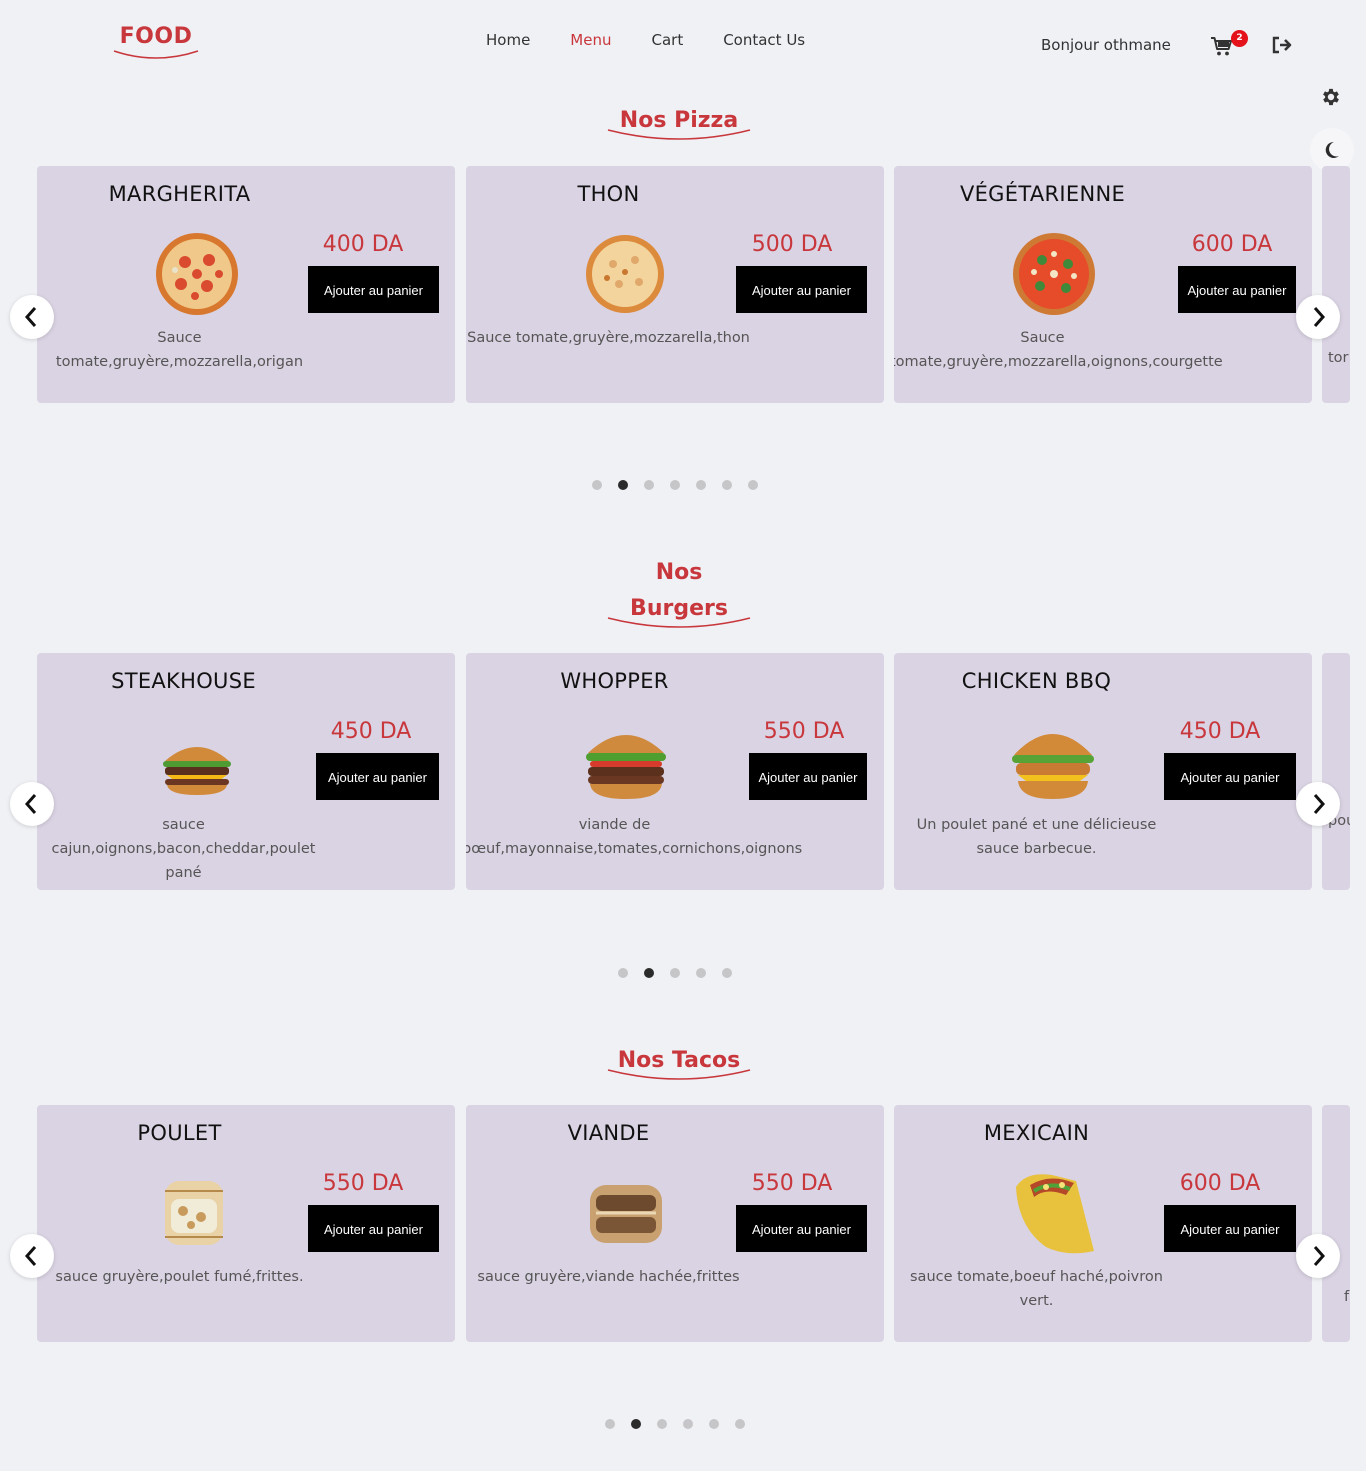 Image resolution: width=1366 pixels, height=1471 pixels. Describe the element at coordinates (590, 40) in the screenshot. I see `nav-menu: Menu` at that location.